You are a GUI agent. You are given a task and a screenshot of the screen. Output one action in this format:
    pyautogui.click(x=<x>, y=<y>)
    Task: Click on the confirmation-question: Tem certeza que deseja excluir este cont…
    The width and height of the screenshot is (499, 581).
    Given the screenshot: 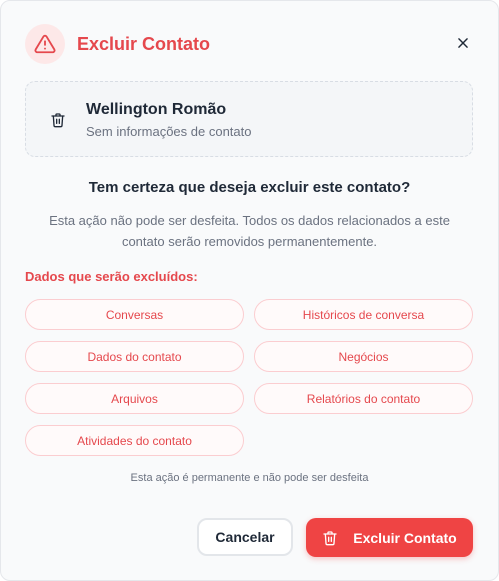 What is the action you would take?
    pyautogui.click(x=249, y=187)
    